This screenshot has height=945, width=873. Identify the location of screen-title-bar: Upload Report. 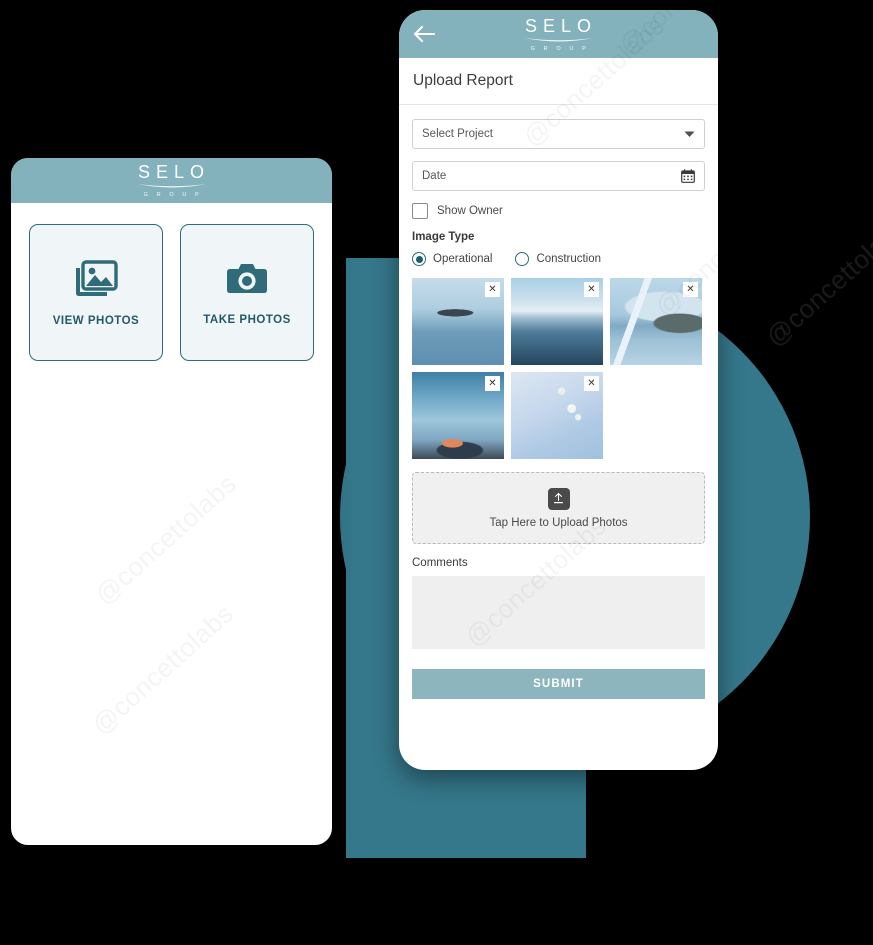
(558, 81).